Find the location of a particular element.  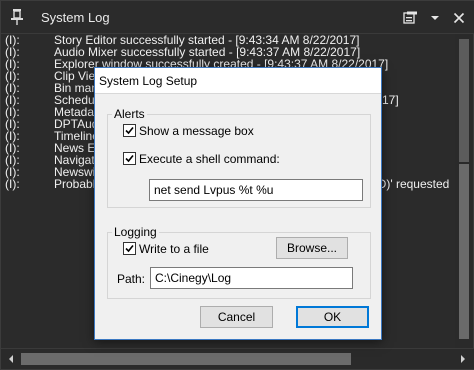

execute-shell-command-checkbox is located at coordinates (129, 158).